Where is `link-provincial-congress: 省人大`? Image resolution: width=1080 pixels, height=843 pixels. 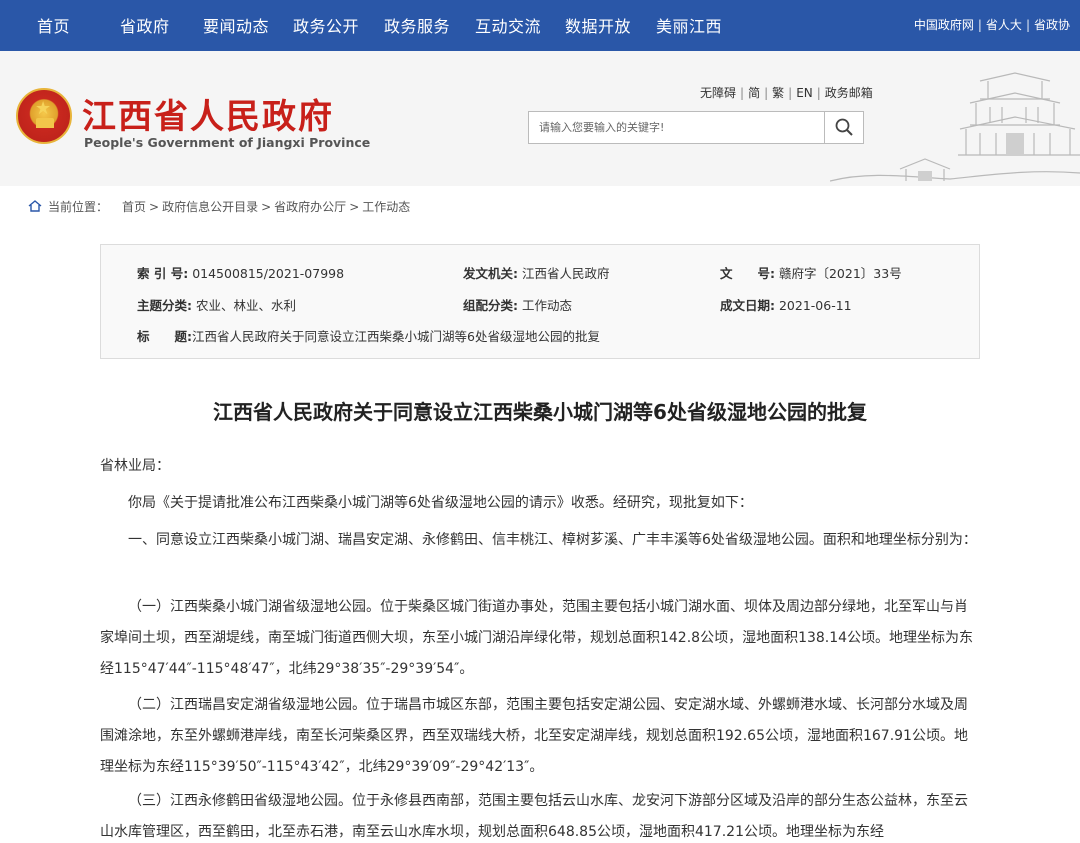 link-provincial-congress: 省人大 is located at coordinates (1004, 25).